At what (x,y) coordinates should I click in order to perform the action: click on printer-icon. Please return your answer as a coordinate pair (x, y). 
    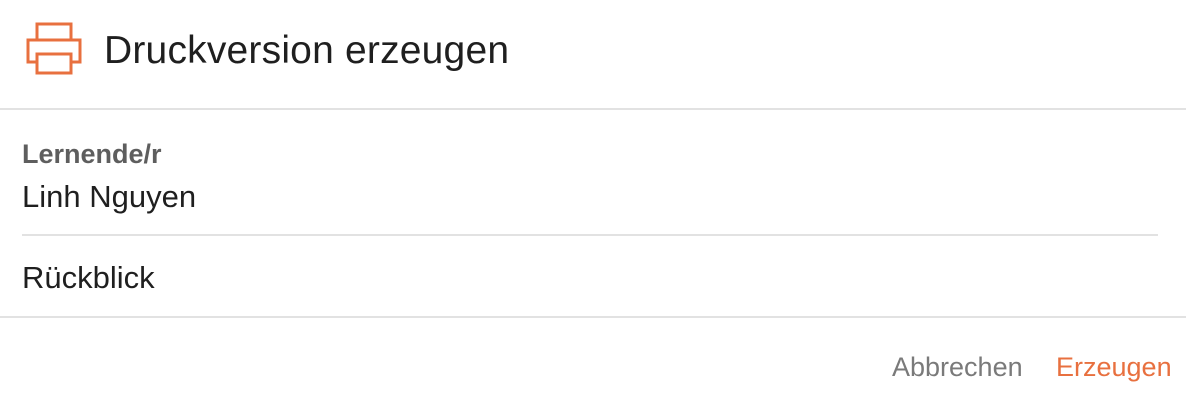
    Looking at the image, I should click on (54, 49).